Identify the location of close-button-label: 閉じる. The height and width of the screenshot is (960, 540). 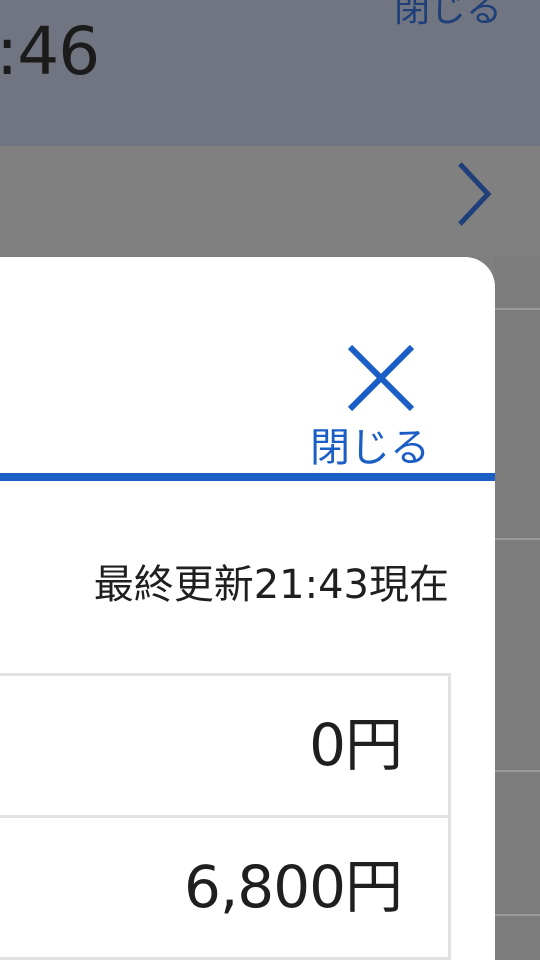
(370, 448).